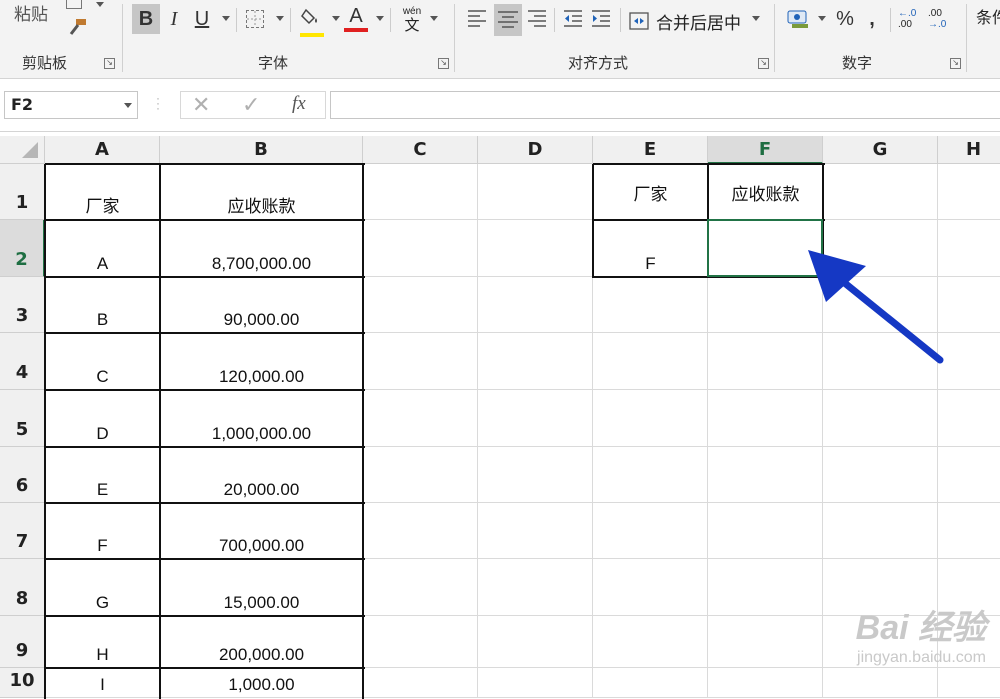 This screenshot has width=1000, height=699. Describe the element at coordinates (823, 277) in the screenshot. I see `fill-handle` at that location.